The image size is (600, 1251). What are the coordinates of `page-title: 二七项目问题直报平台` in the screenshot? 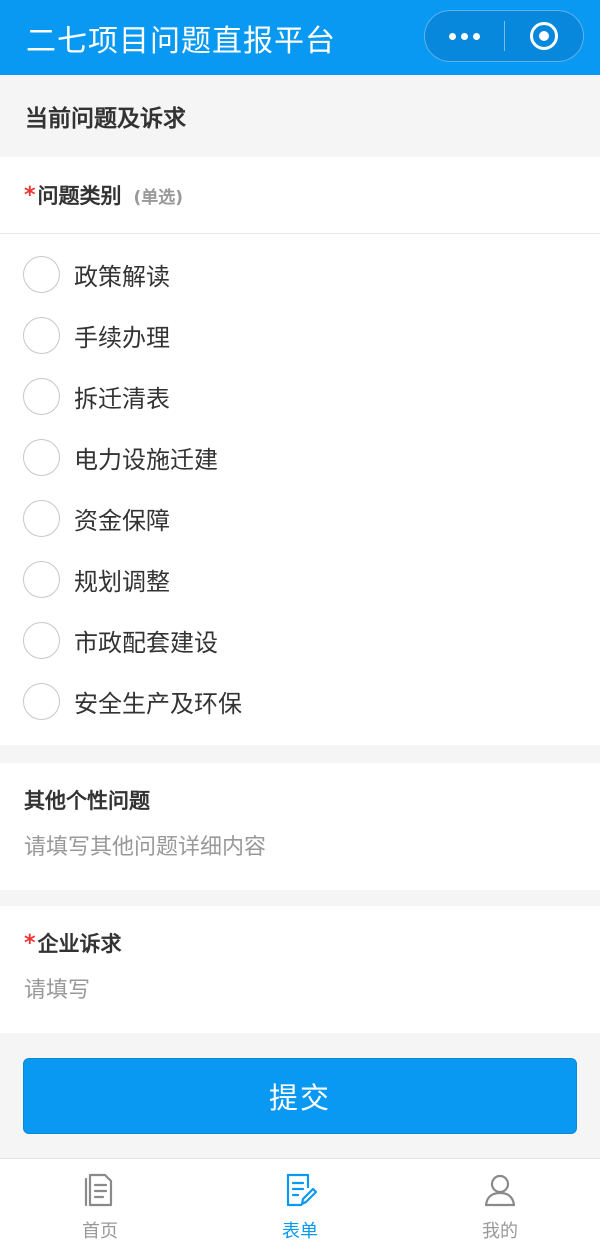 It's located at (181, 41).